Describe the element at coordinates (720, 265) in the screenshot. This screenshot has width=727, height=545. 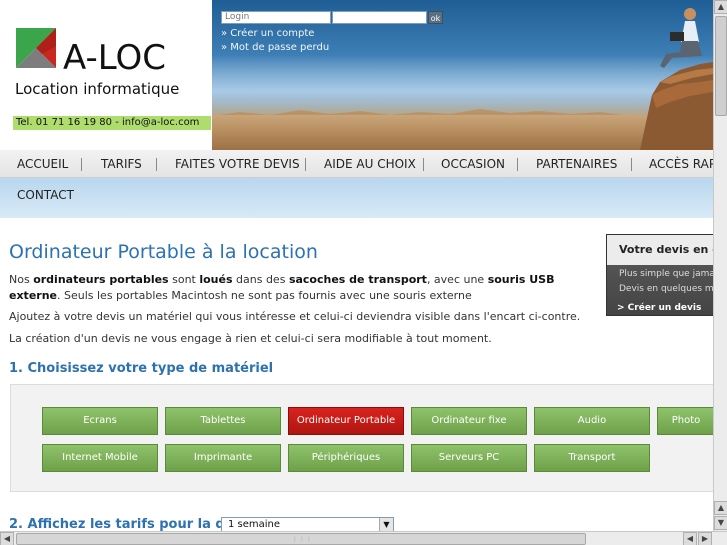
I see `vertical-scrollbar: ▲ ▲ ▼` at that location.